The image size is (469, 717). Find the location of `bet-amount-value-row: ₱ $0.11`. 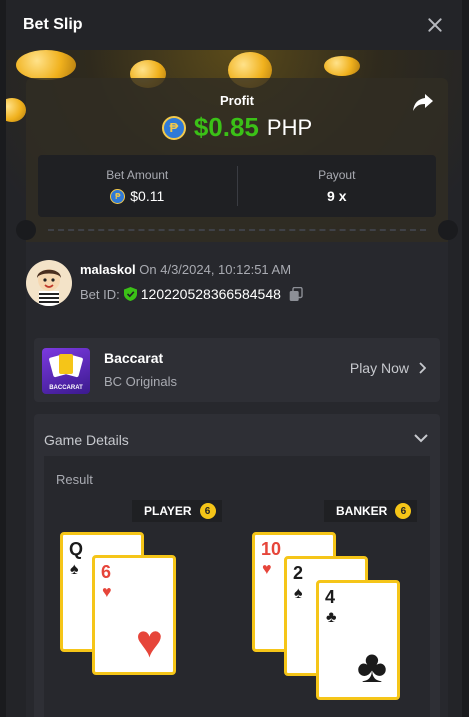

bet-amount-value-row: ₱ $0.11 is located at coordinates (137, 196).